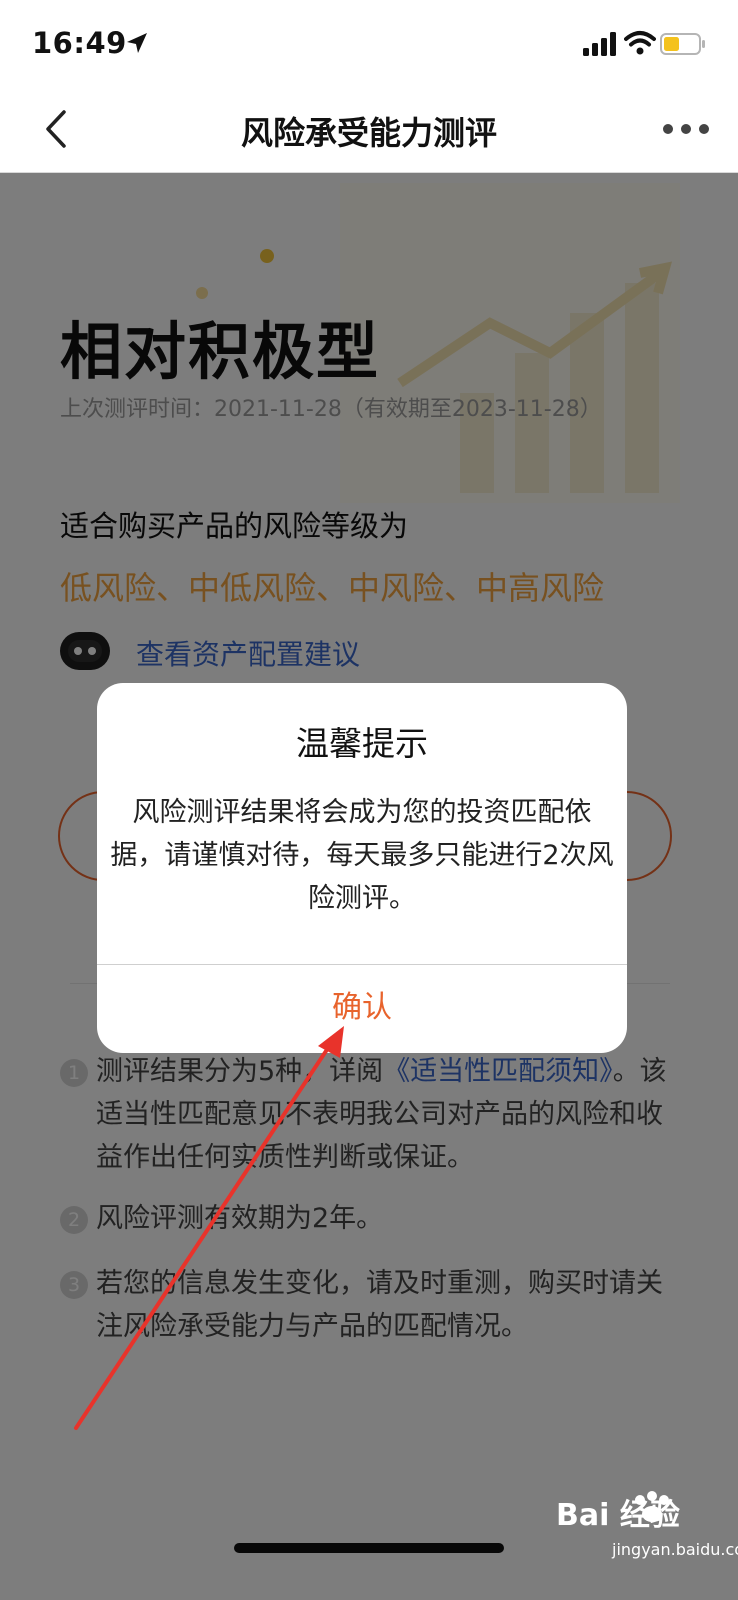 This screenshot has width=738, height=1600. I want to click on signal-icon, so click(599, 44).